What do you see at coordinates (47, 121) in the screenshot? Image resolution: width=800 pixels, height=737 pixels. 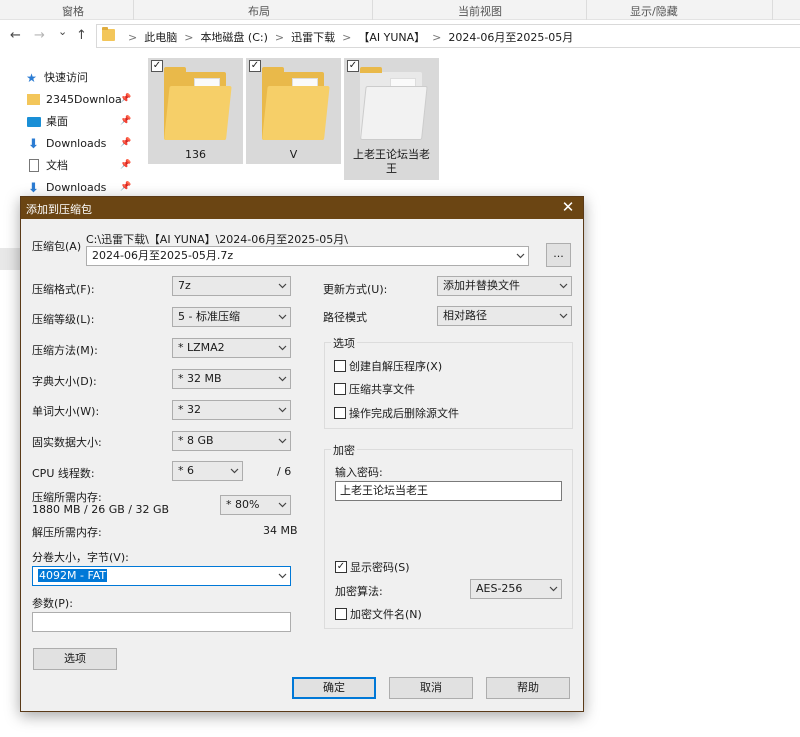 I see `sidebar-item-desktop: 桌面` at bounding box center [47, 121].